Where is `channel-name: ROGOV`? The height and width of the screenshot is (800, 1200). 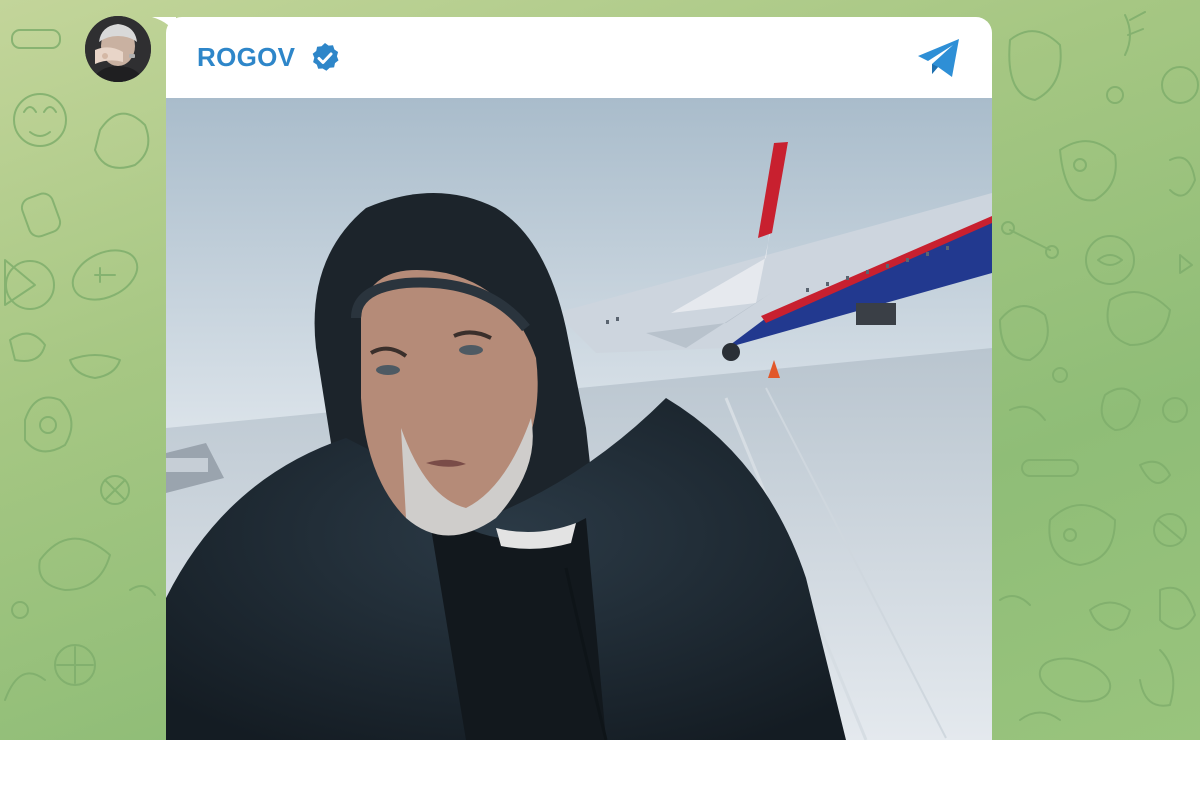
channel-name: ROGOV is located at coordinates (246, 57).